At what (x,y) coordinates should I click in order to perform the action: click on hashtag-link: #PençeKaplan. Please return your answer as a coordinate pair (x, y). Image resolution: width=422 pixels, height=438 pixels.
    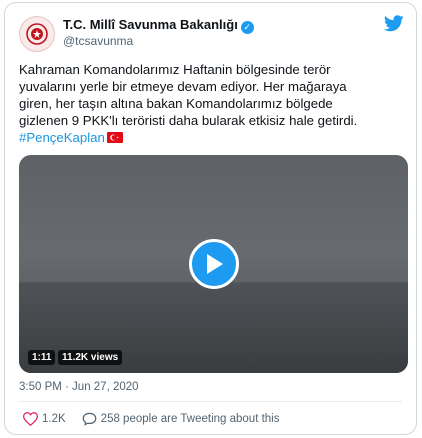
    Looking at the image, I should click on (62, 137).